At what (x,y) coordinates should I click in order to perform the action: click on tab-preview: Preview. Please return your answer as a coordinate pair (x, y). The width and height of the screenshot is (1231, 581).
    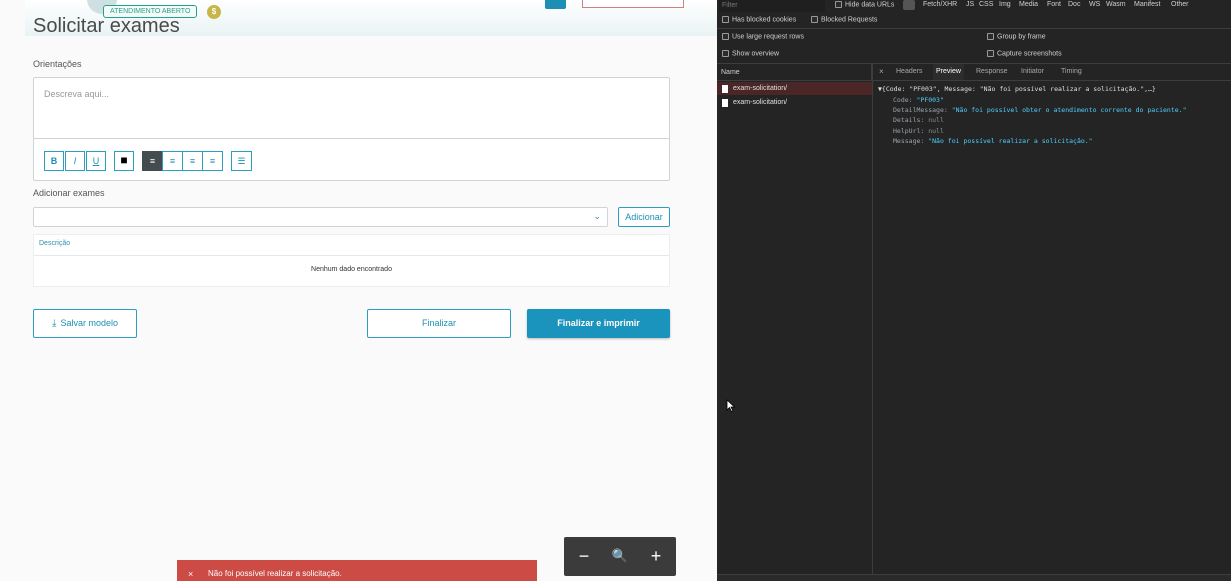
    Looking at the image, I should click on (948, 72).